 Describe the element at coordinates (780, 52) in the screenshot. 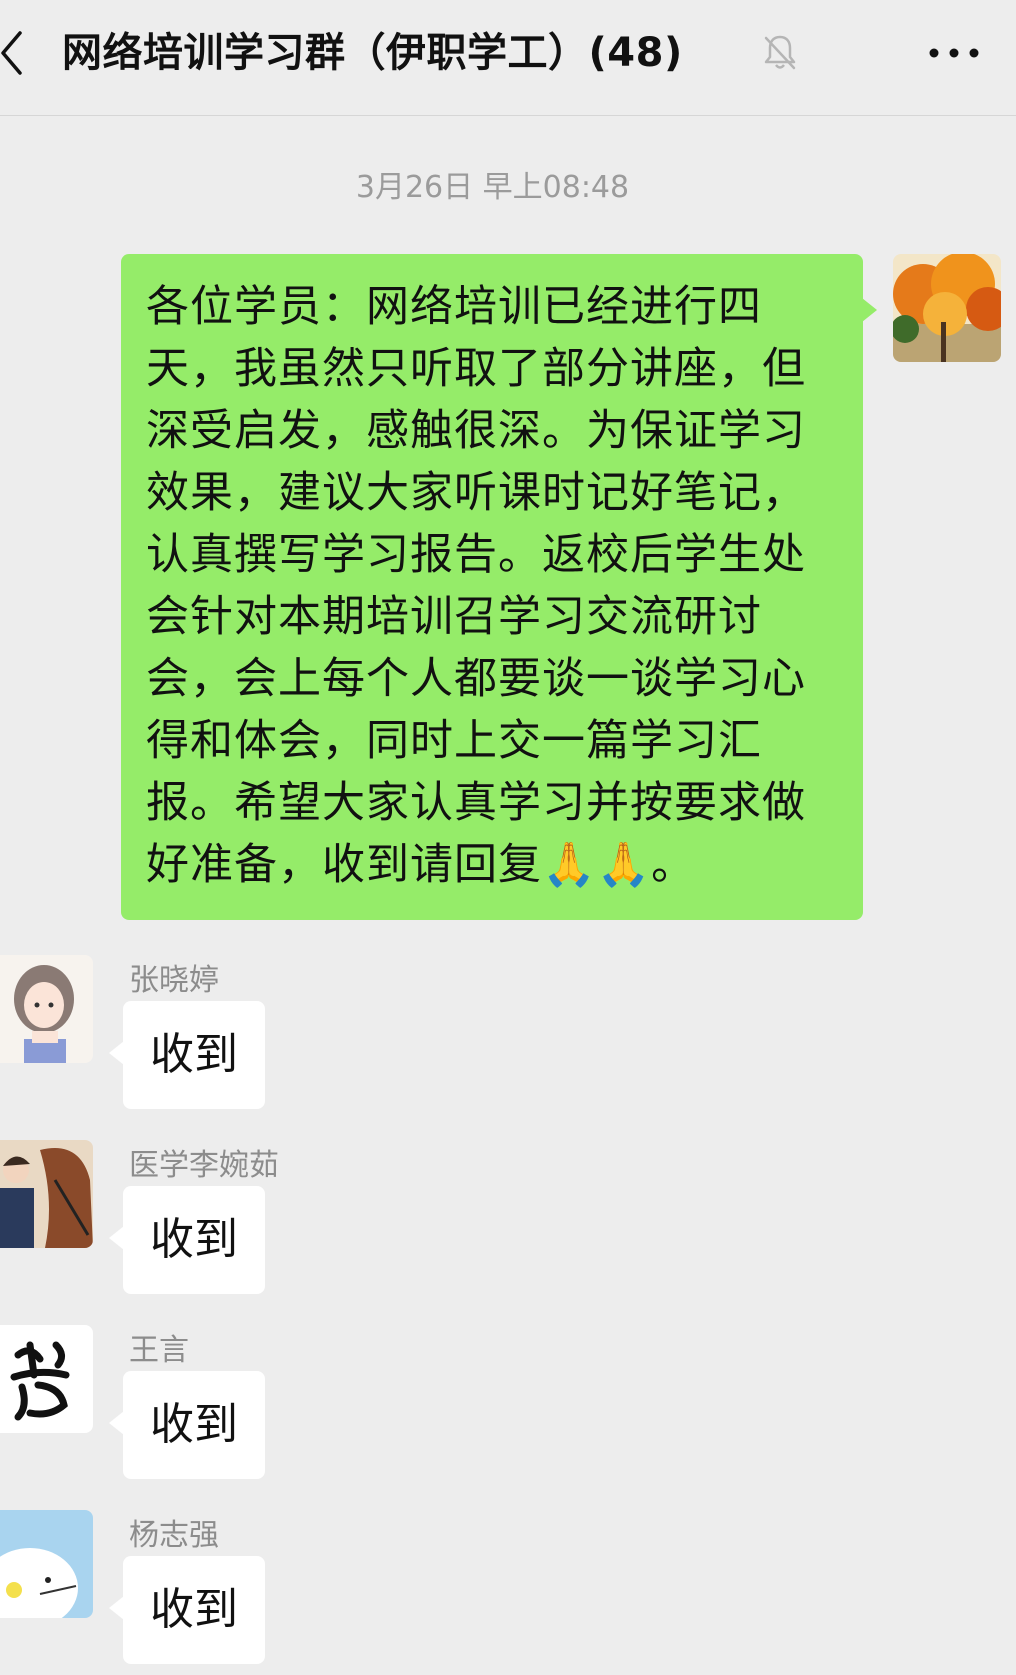

I see `bell-slash-icon` at that location.